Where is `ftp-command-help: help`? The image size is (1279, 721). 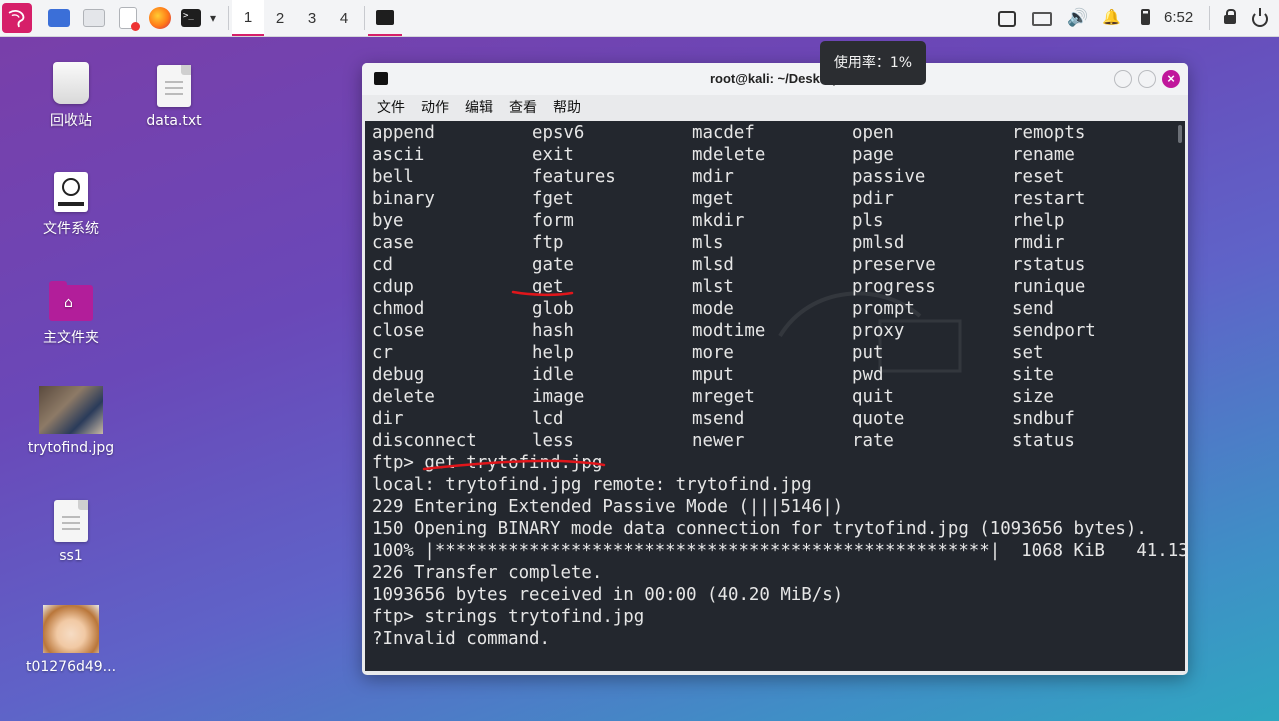 ftp-command-help: help is located at coordinates (553, 353).